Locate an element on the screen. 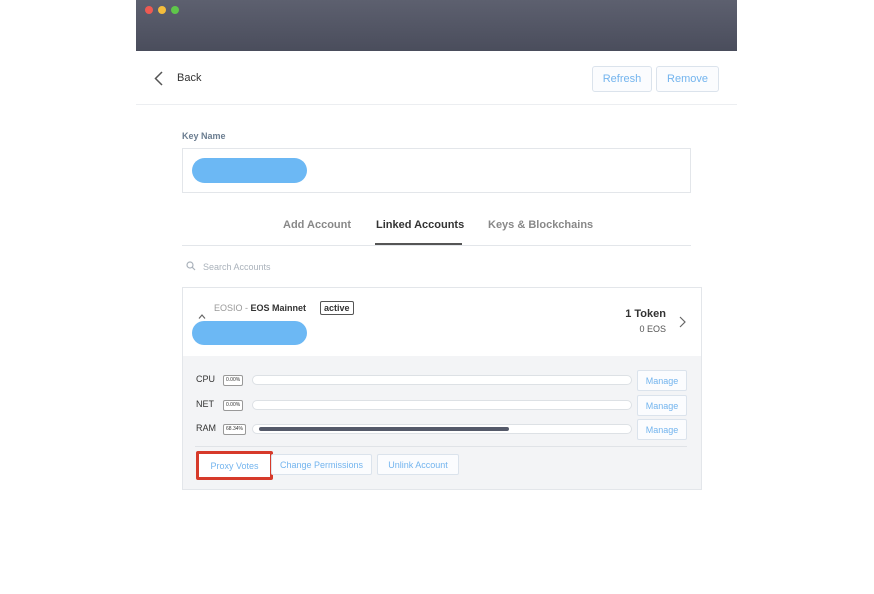 This screenshot has width=874, height=594. search-accounts: Search Accounts is located at coordinates (228, 267).